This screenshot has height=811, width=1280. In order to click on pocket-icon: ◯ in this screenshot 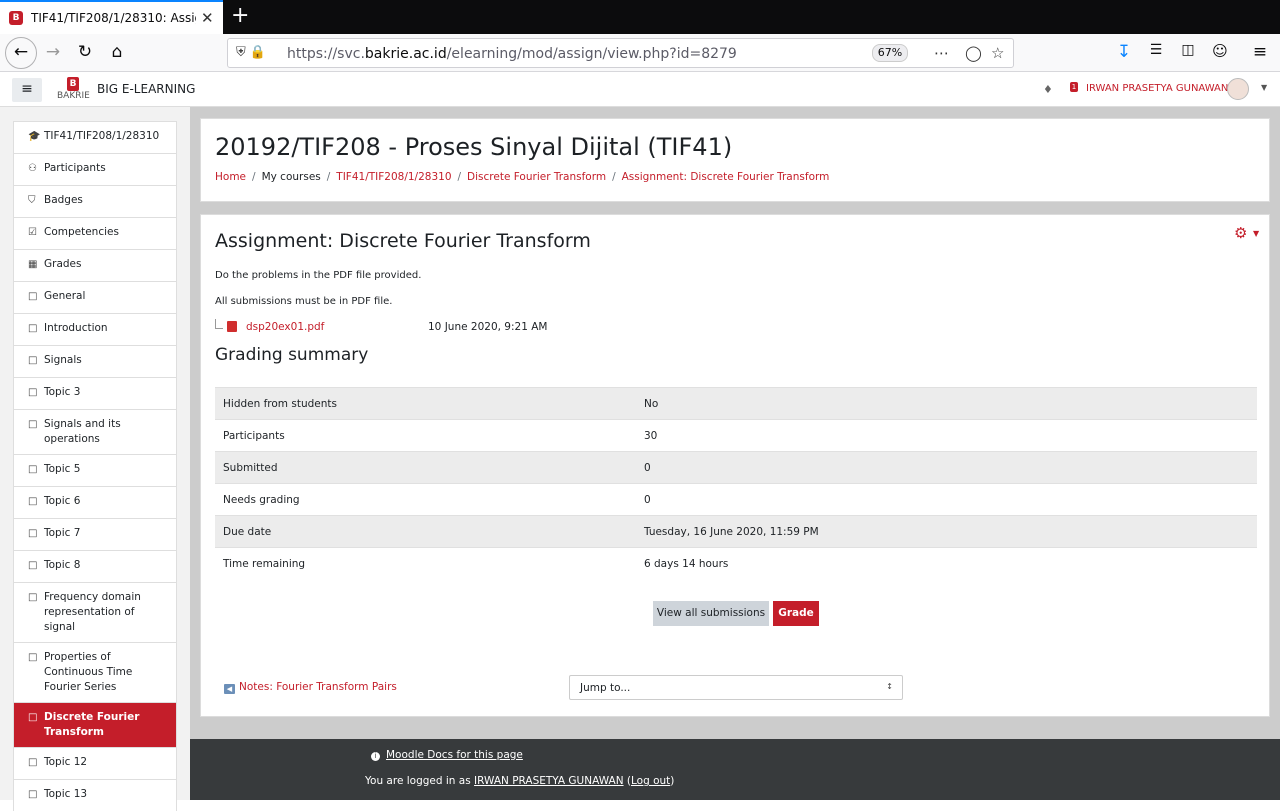, I will do `click(973, 53)`.